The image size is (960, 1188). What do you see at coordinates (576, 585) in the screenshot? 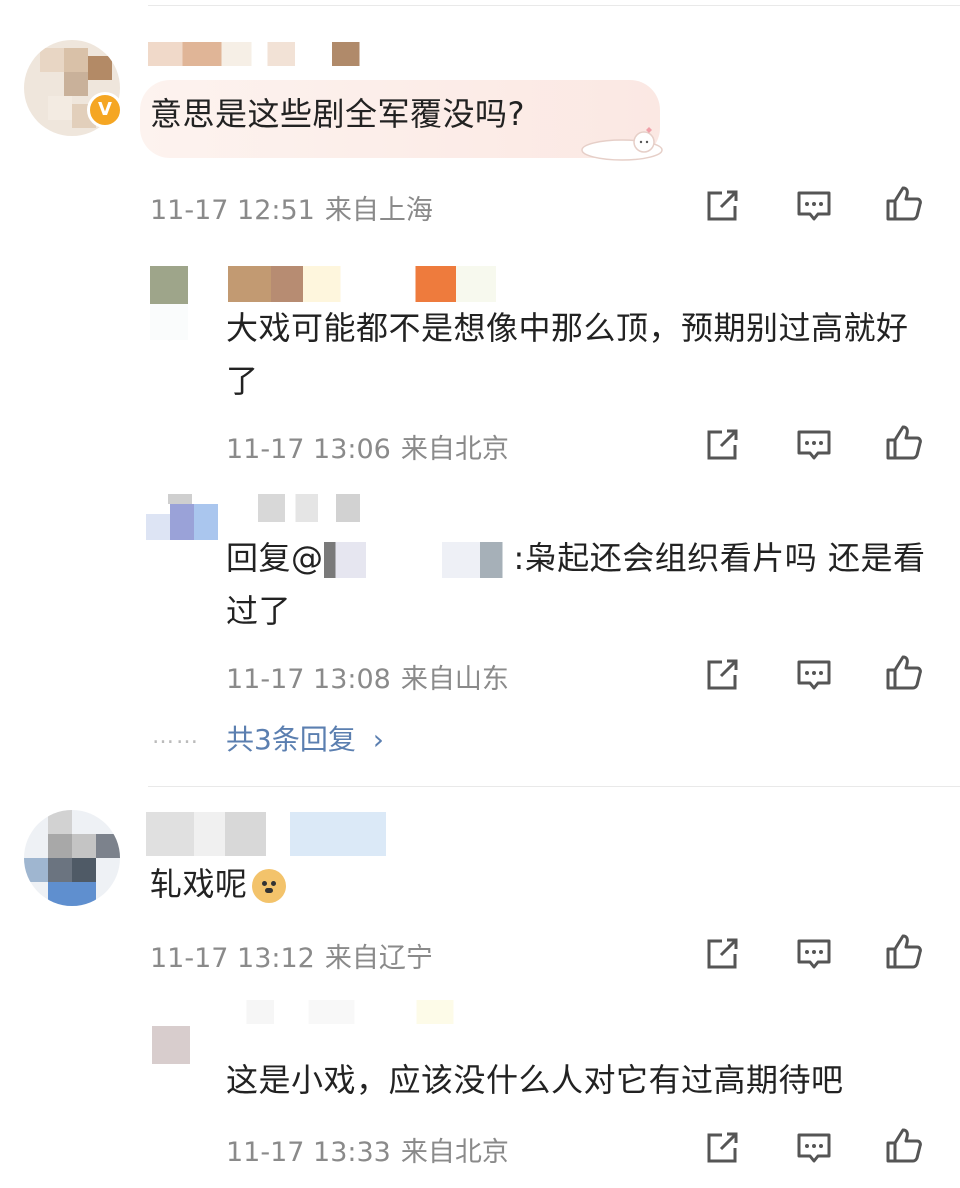
I see `reply-text: 回复@:枭起还会组织看片吗 还是看过了` at bounding box center [576, 585].